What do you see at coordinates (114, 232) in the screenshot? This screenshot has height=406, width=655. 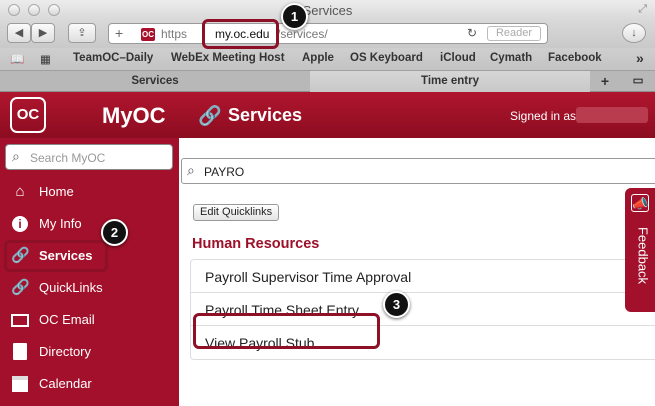 I see `callout-badge-2: 2` at bounding box center [114, 232].